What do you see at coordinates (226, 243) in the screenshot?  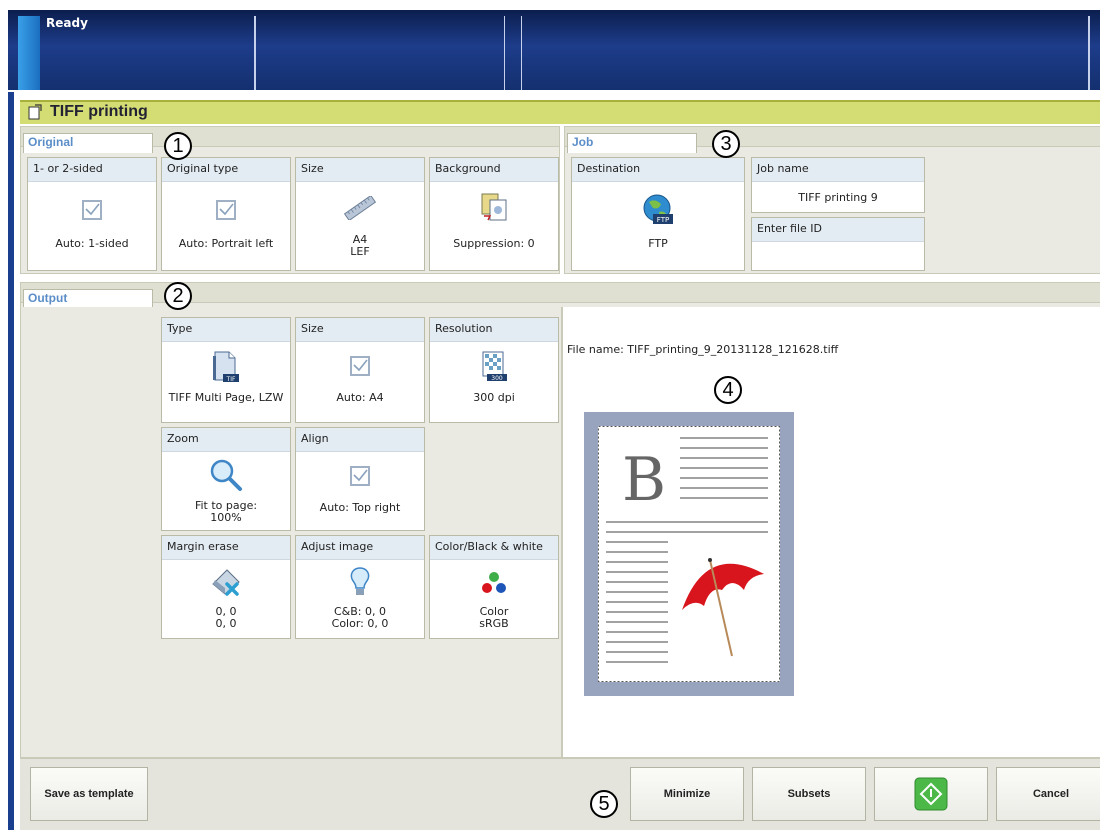 I see `tile-value: Auto: Portrait left` at bounding box center [226, 243].